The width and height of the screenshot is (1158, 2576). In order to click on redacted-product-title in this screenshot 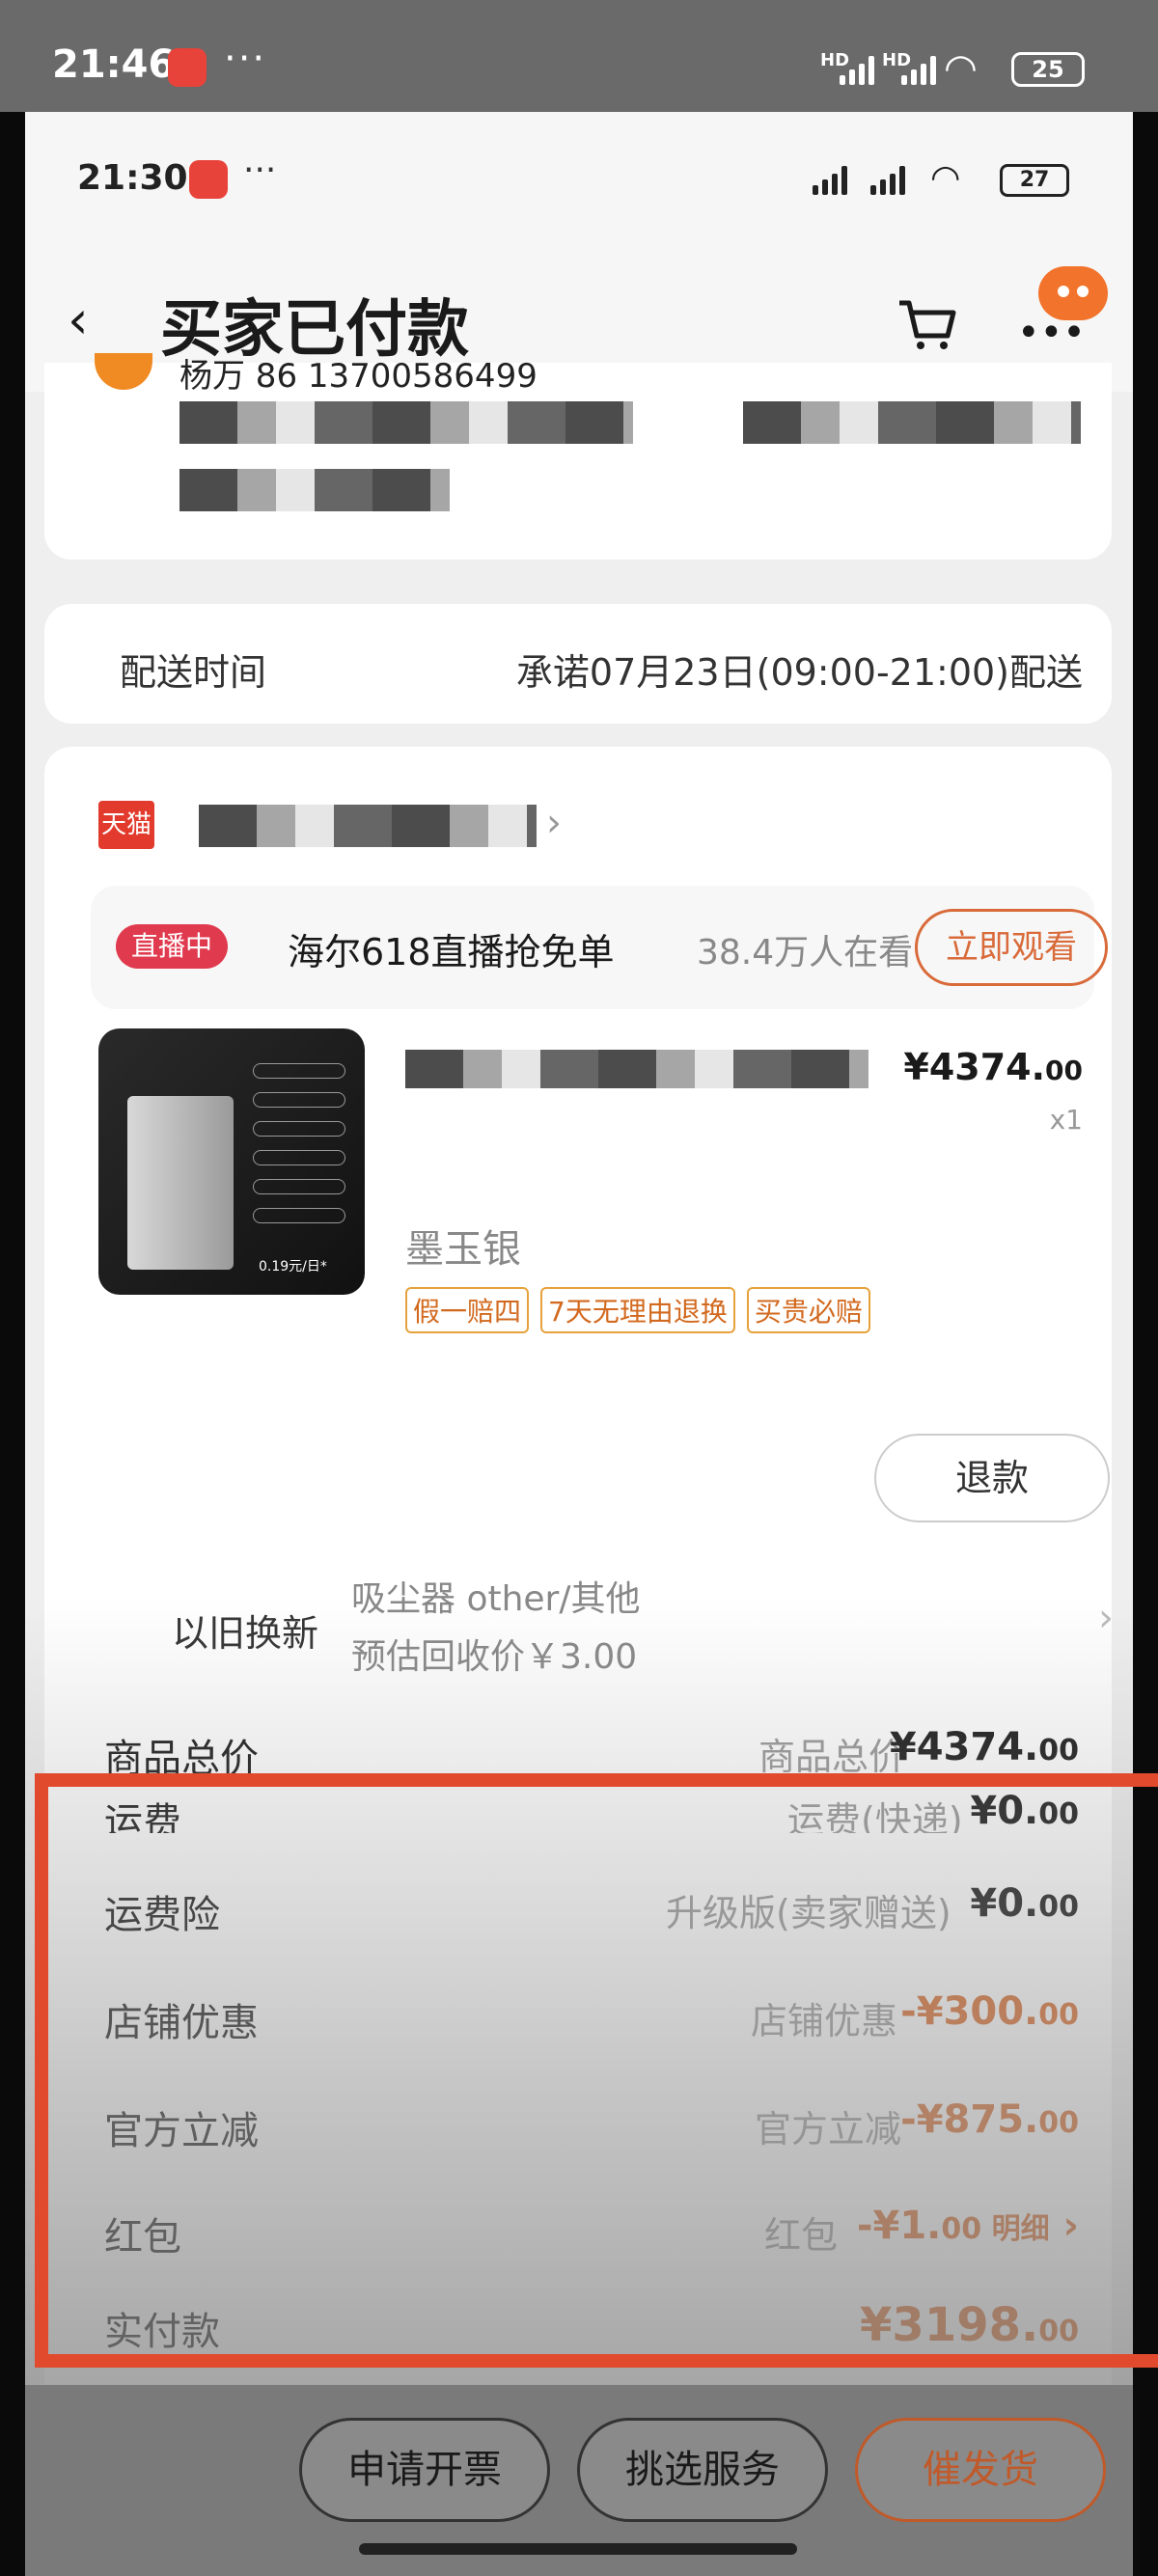, I will do `click(636, 1069)`.